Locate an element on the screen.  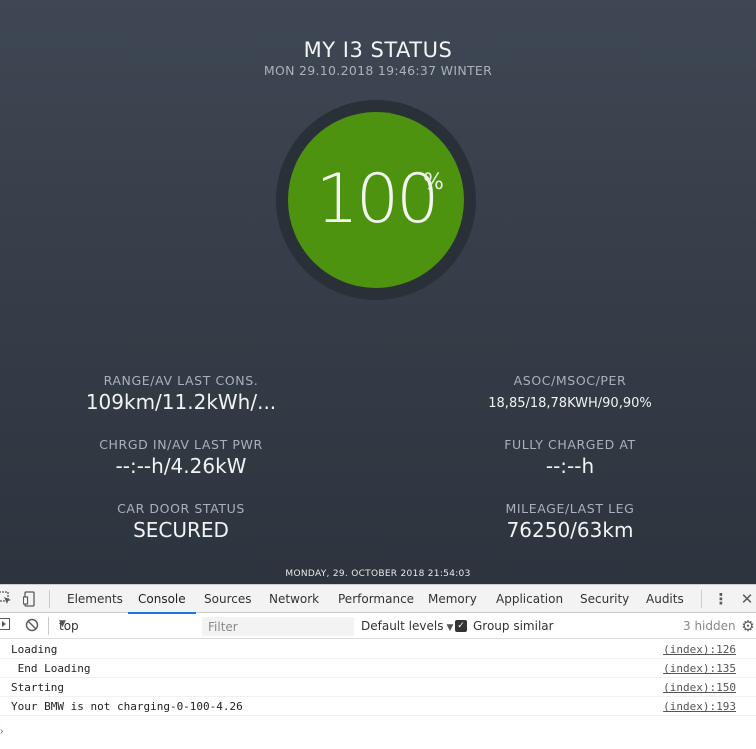
inspect-element-icon is located at coordinates (6, 599).